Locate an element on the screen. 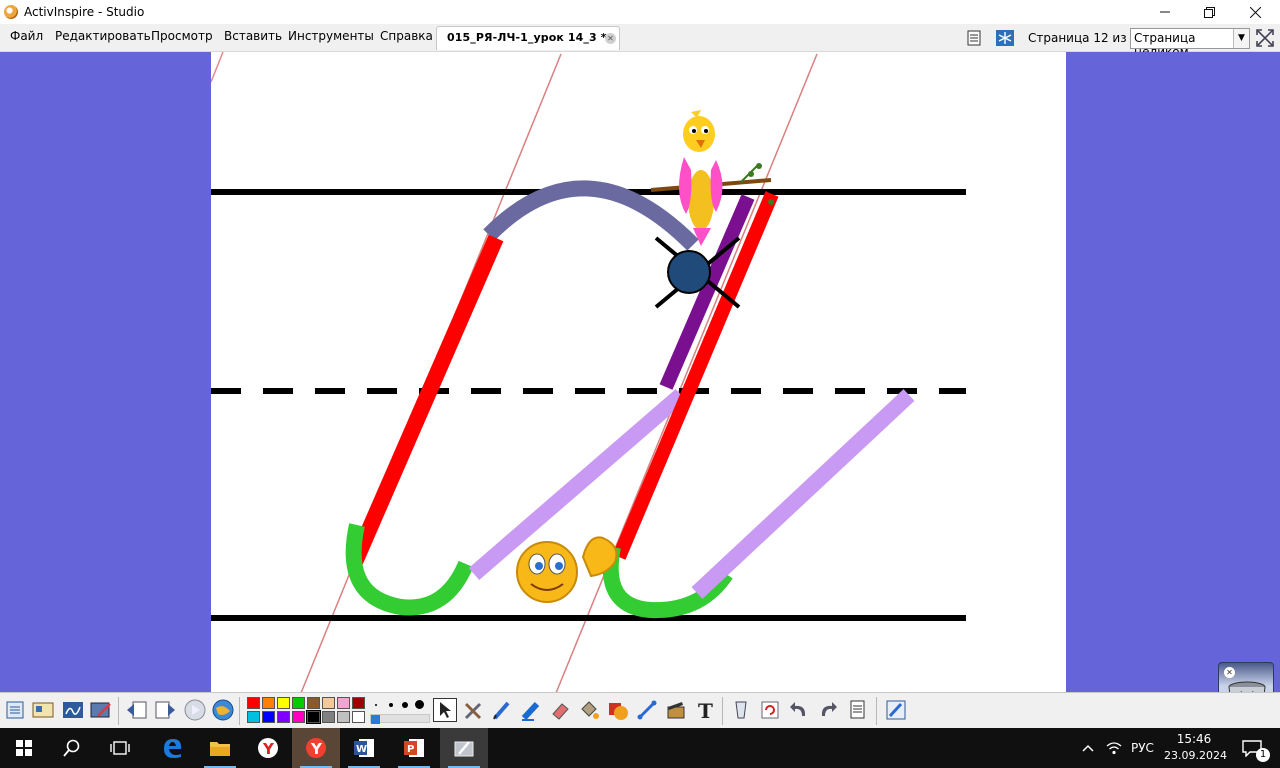  waving-smiley-sticker is located at coordinates (567, 569).